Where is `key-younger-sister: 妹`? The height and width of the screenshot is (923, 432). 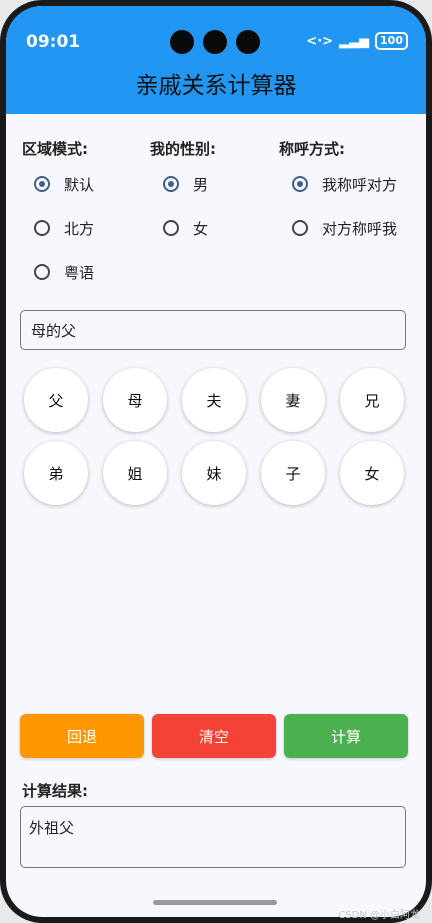
key-younger-sister: 妹 is located at coordinates (214, 473).